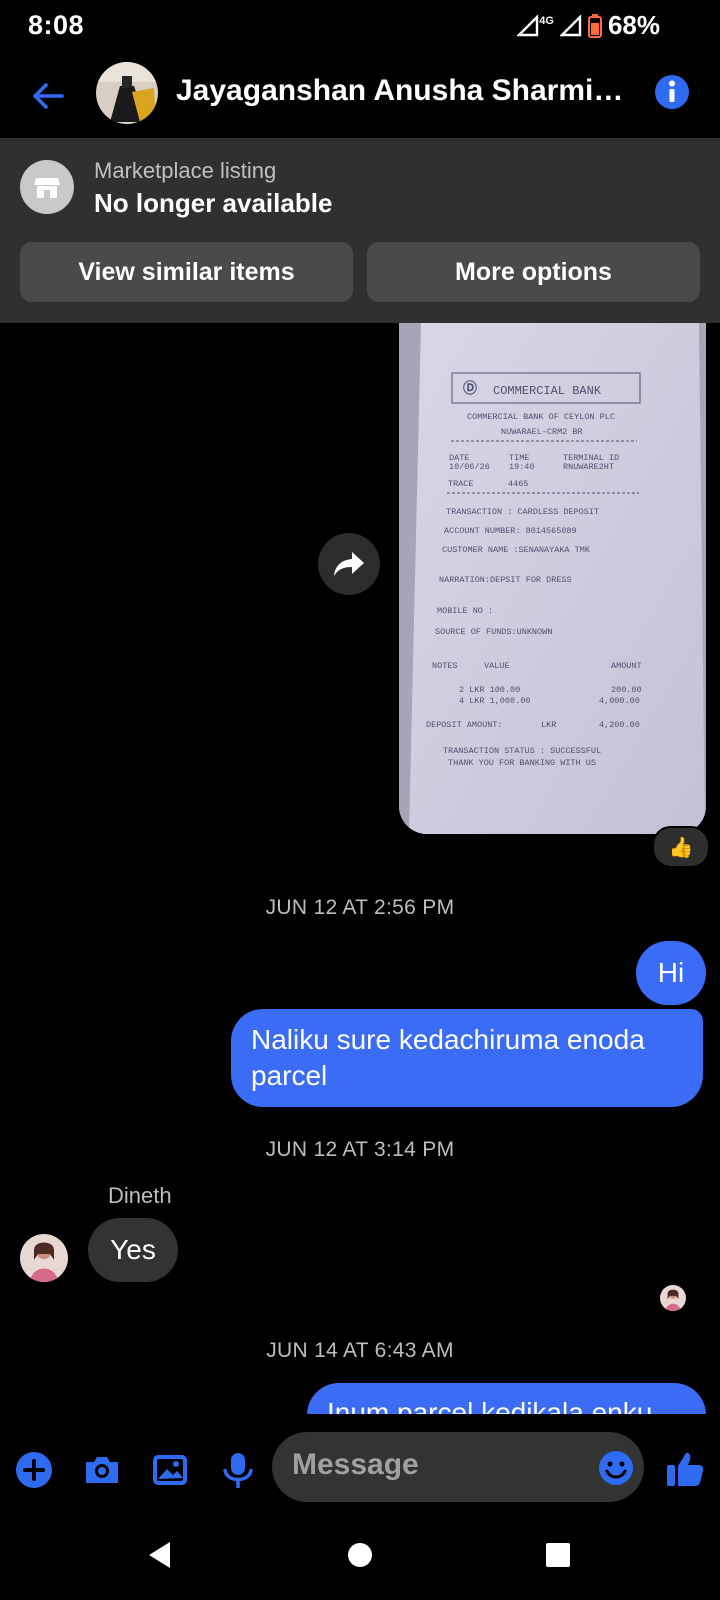 This screenshot has height=1600, width=720. What do you see at coordinates (522, 763) in the screenshot?
I see `receipt-thanks: THANK YOU FOR BANKING WITH US` at bounding box center [522, 763].